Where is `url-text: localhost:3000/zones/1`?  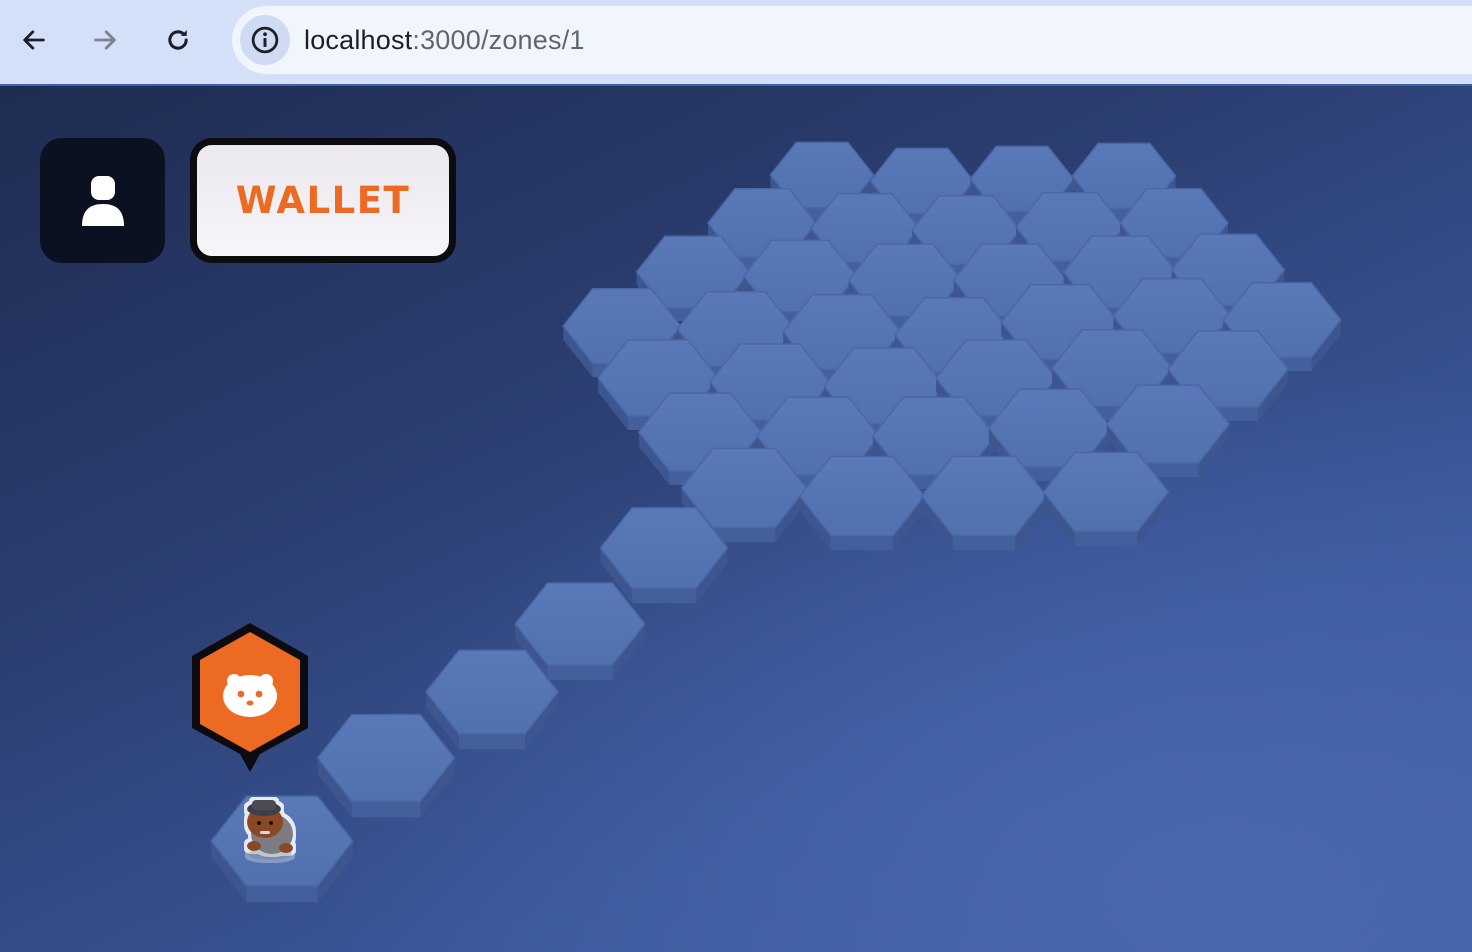 url-text: localhost:3000/zones/1 is located at coordinates (444, 40).